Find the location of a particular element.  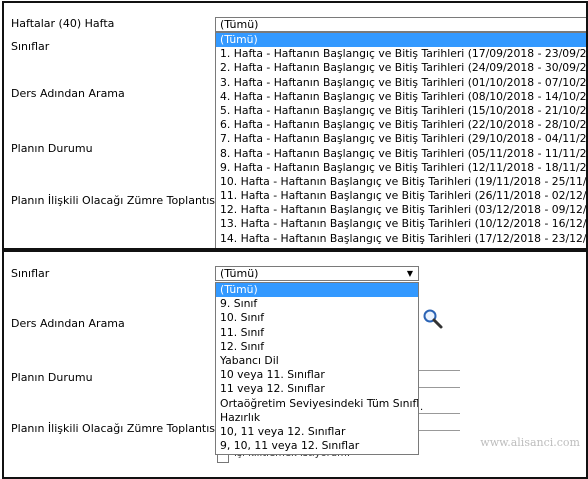

watermark: www.alisanci.com is located at coordinates (530, 442).